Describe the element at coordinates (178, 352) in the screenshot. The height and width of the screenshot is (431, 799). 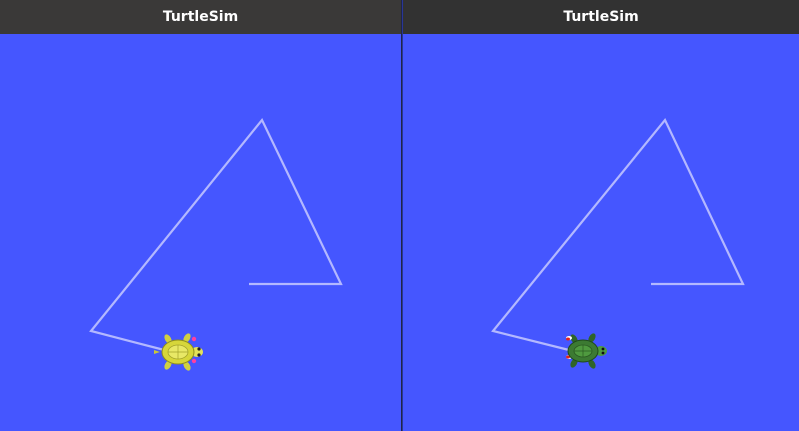
I see `turtle-yellow-icon` at that location.